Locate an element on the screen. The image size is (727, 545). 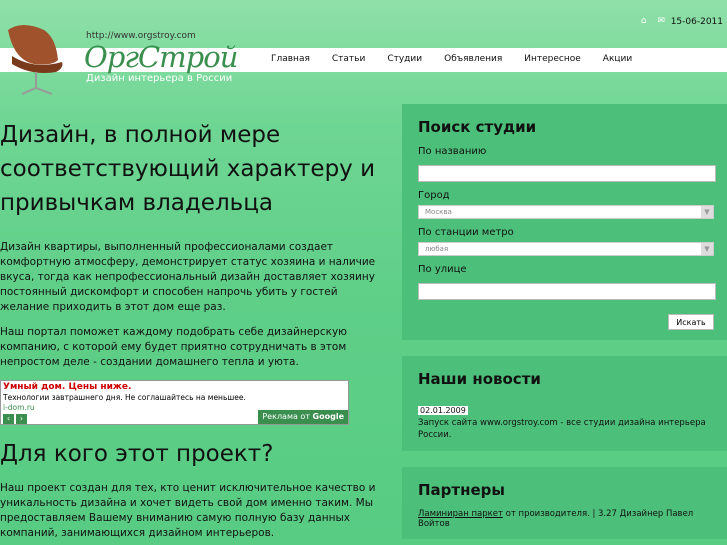
nav-ads: Объявления is located at coordinates (473, 59).